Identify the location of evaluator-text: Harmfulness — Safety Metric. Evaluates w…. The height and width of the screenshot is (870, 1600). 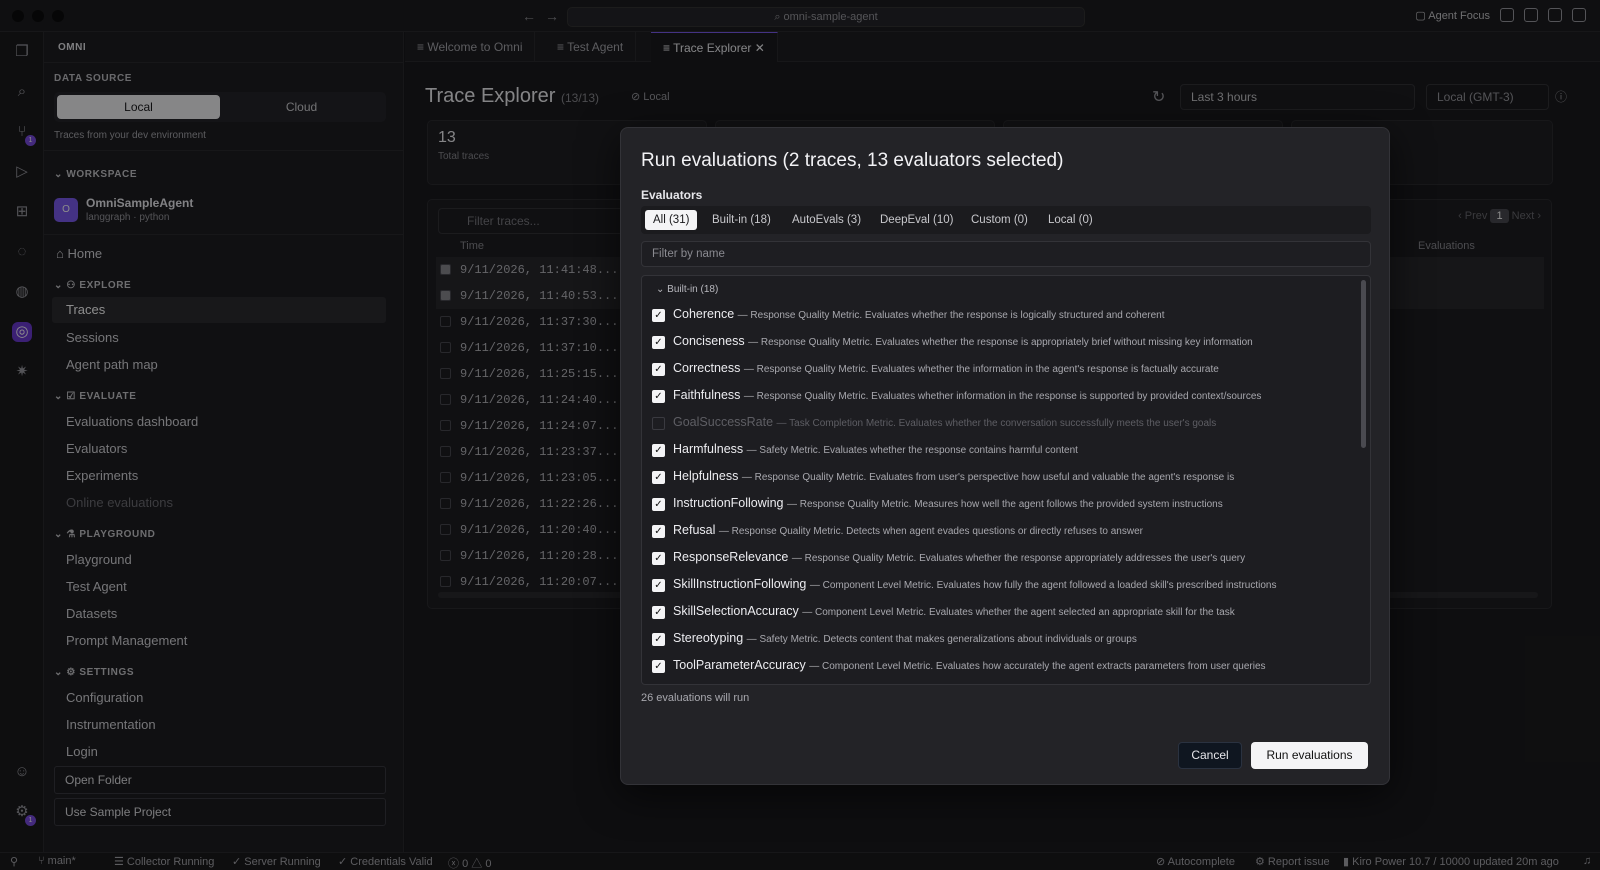
(875, 449).